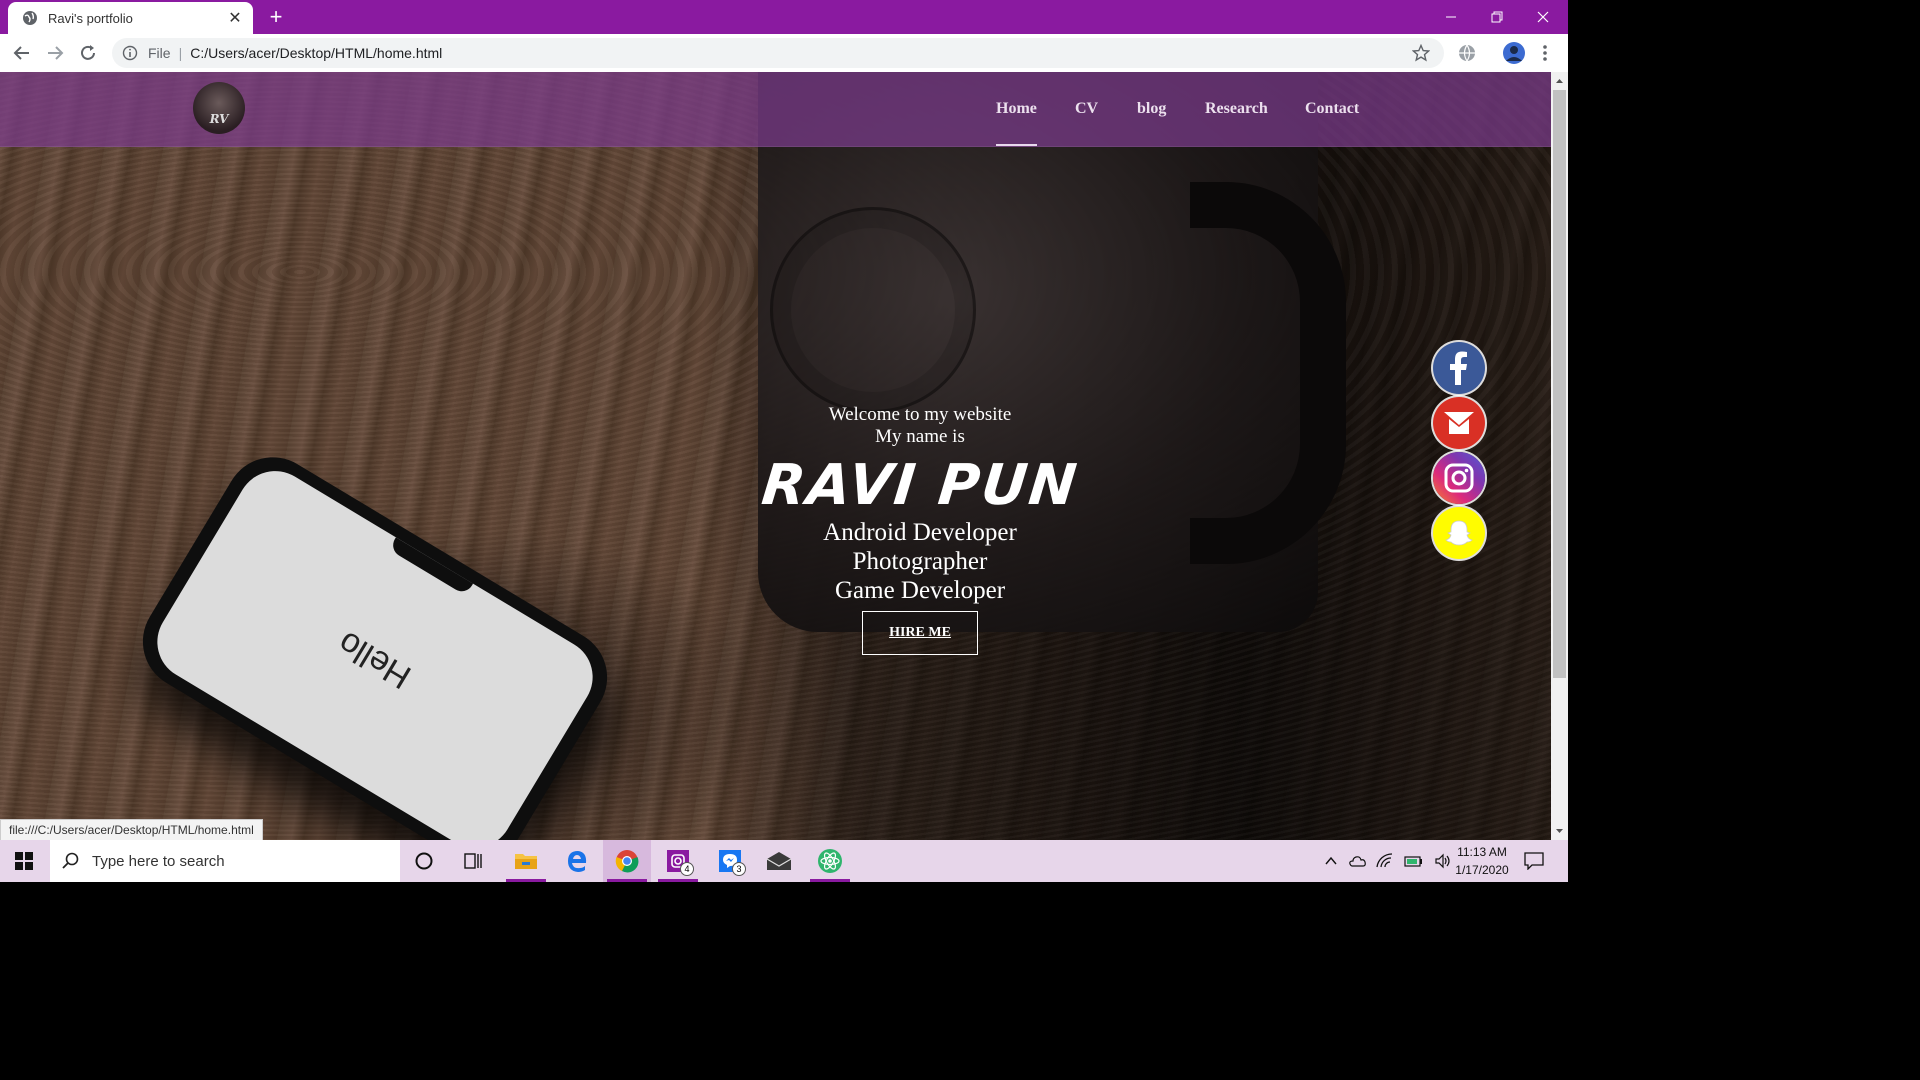 The height and width of the screenshot is (1080, 1920). I want to click on messenger-icon: 3, so click(730, 861).